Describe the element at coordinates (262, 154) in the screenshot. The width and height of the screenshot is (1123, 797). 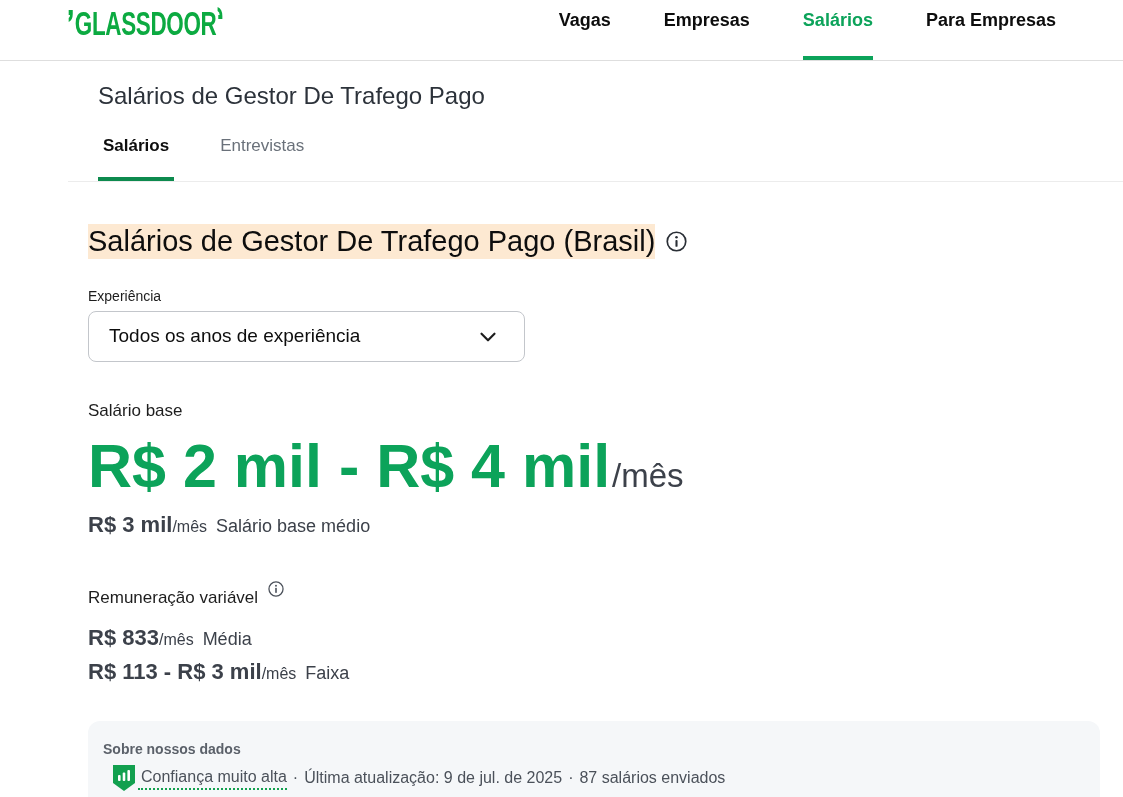
I see `tab: Entrevistas` at that location.